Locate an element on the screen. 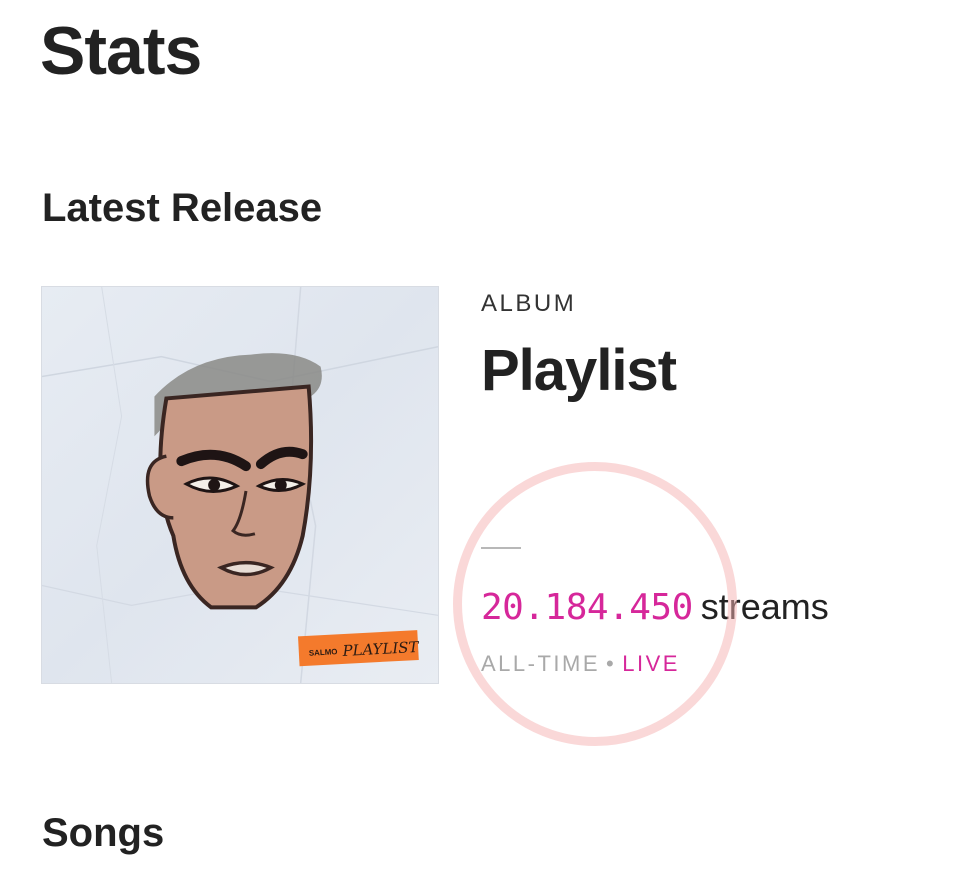 Image resolution: width=960 pixels, height=892 pixels. streams-stat: 20.184.450 streams is located at coordinates (655, 607).